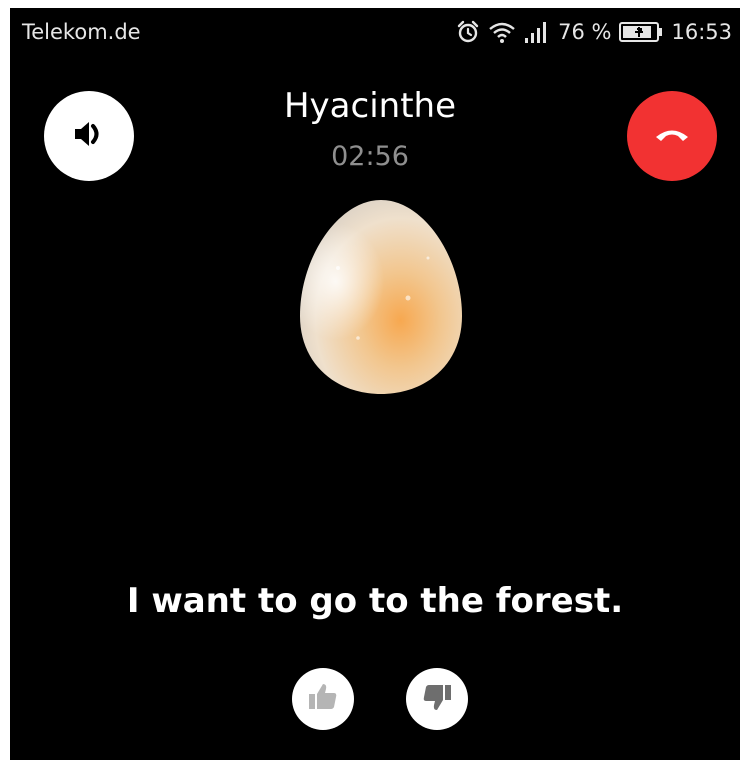 The height and width of the screenshot is (768, 740). Describe the element at coordinates (381, 297) in the screenshot. I see `egg-avatar` at that location.